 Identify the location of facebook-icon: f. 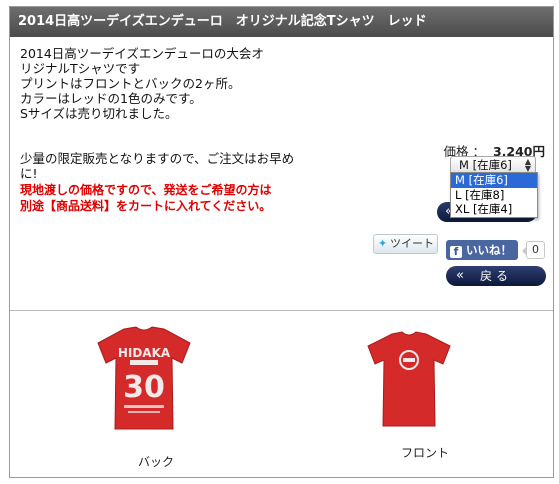
(456, 252).